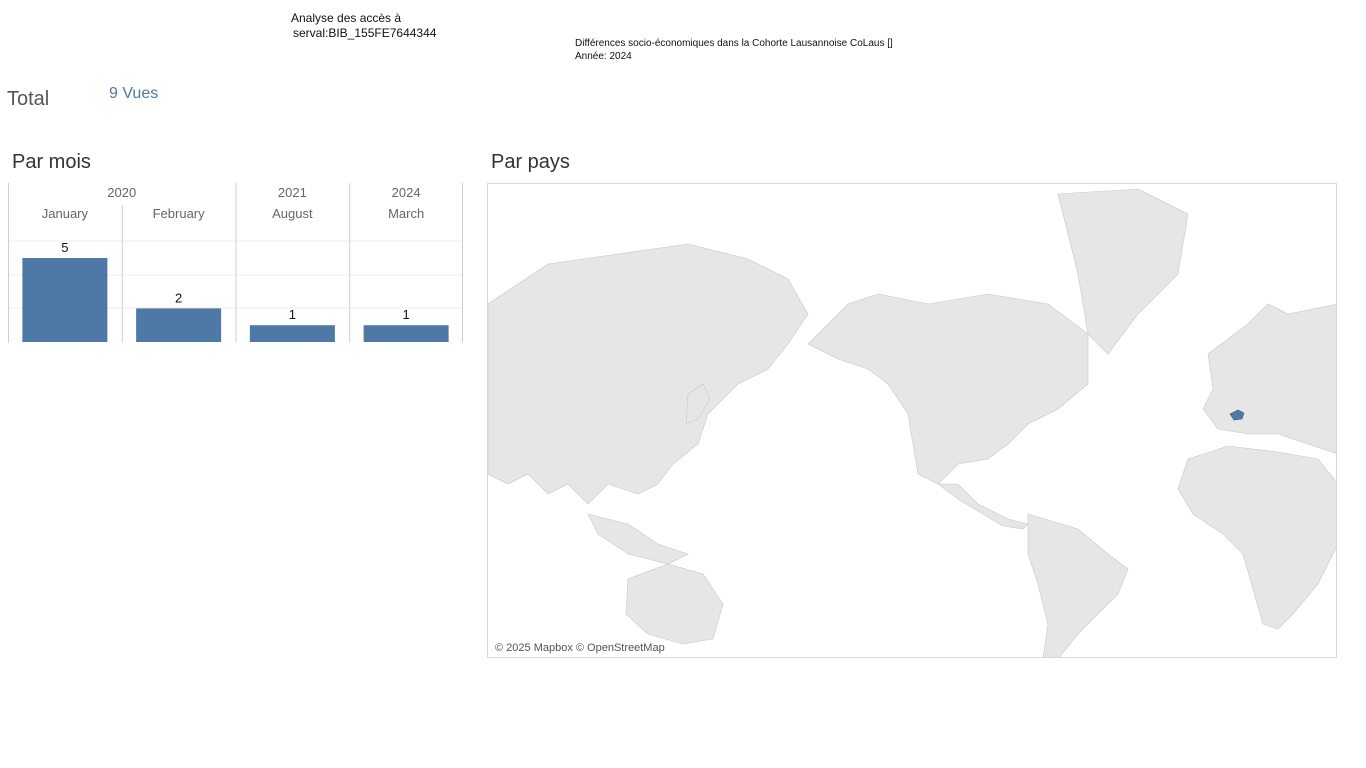  I want to click on month-label-february: February, so click(179, 213).